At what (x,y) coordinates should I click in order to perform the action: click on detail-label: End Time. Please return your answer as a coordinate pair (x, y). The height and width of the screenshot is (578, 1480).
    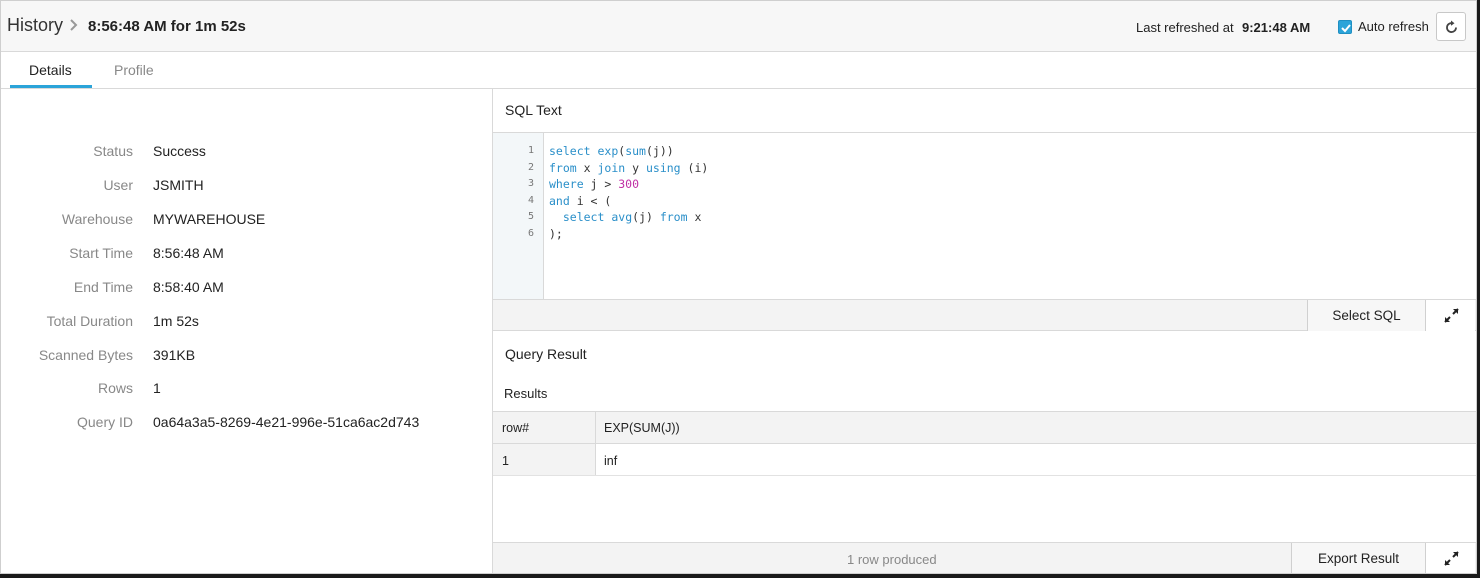
    Looking at the image, I should click on (103, 287).